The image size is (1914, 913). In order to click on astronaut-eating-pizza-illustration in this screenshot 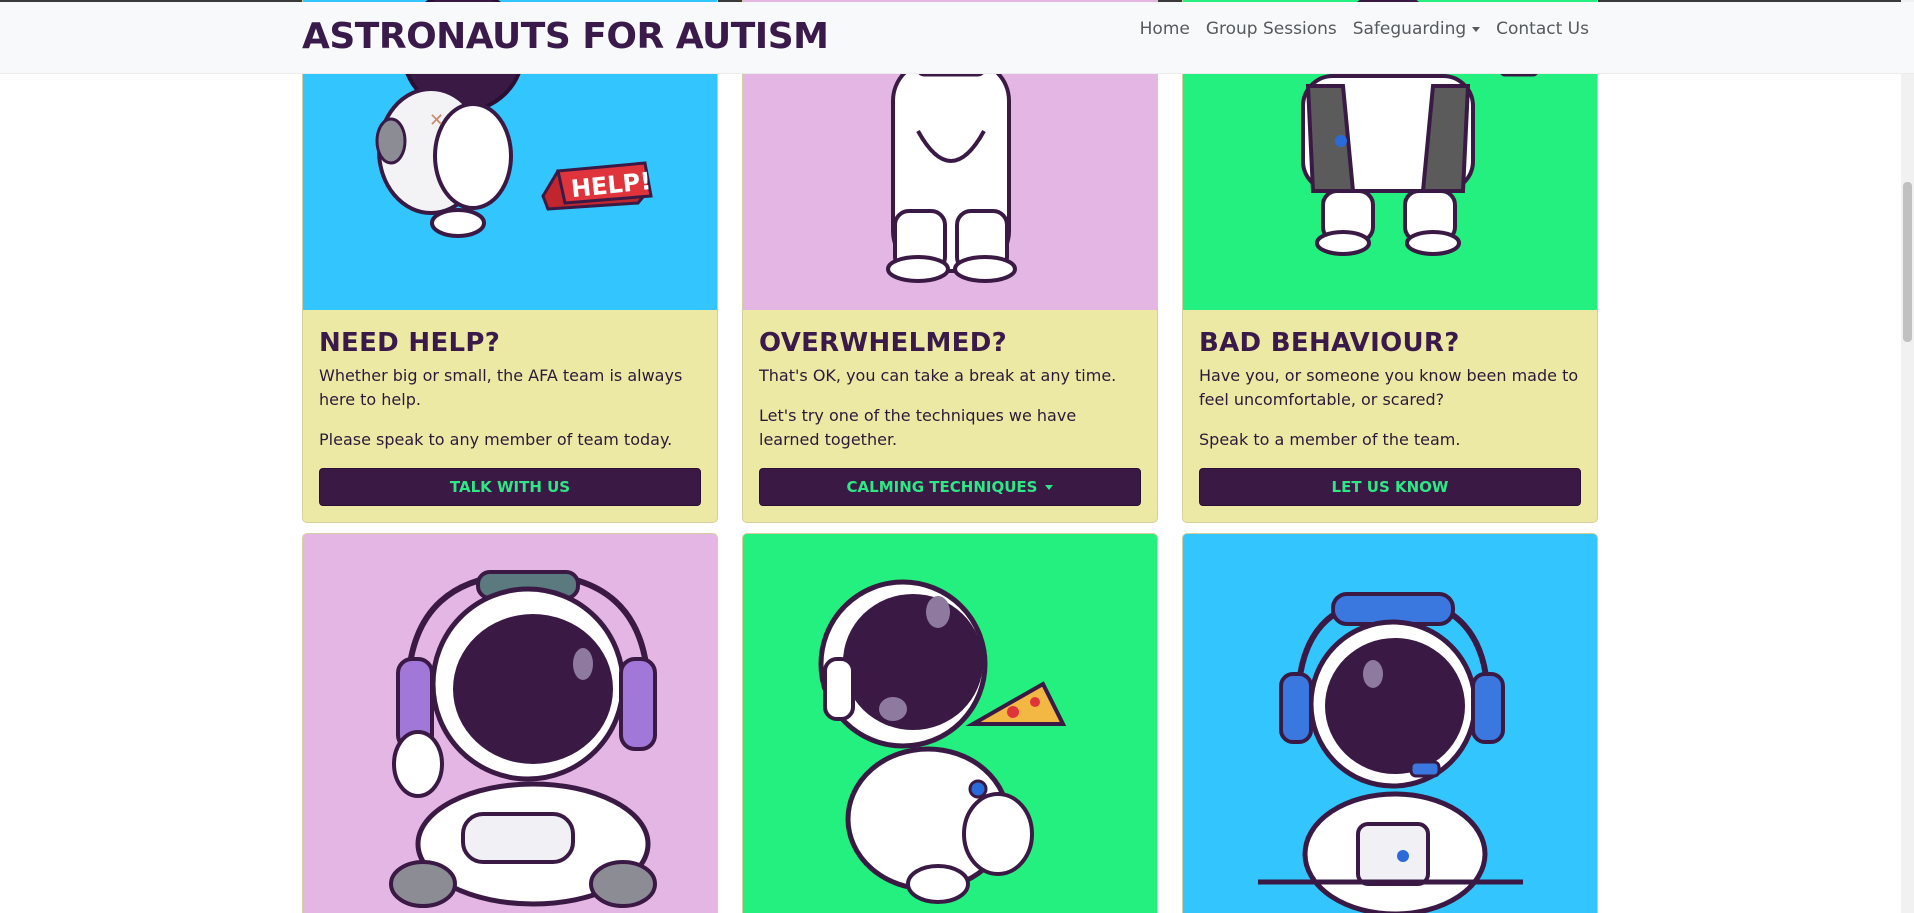, I will do `click(942, 741)`.